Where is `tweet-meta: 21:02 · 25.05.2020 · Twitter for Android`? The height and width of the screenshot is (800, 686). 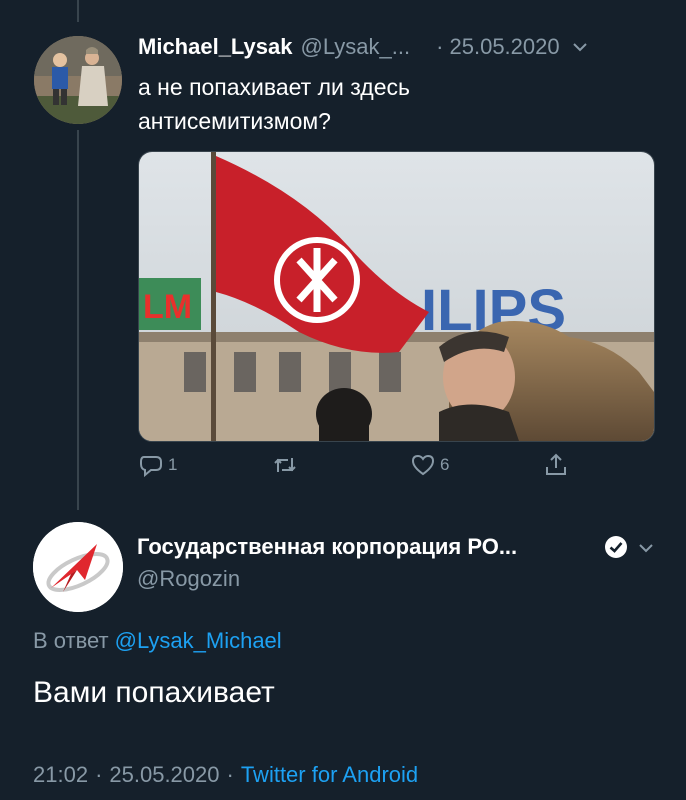
tweet-meta: 21:02 · 25.05.2020 · Twitter for Android is located at coordinates (225, 775).